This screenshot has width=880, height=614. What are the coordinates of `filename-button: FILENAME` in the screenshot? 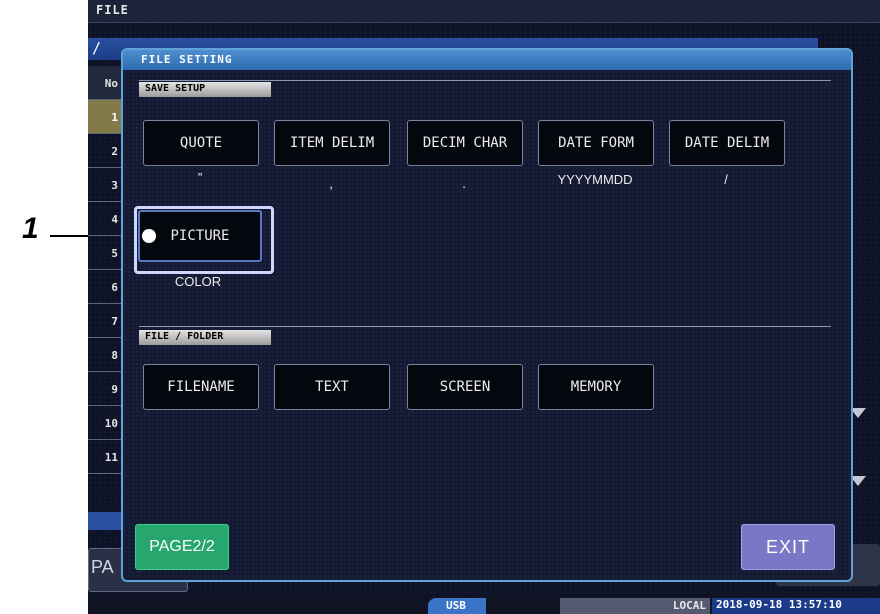 It's located at (201, 387).